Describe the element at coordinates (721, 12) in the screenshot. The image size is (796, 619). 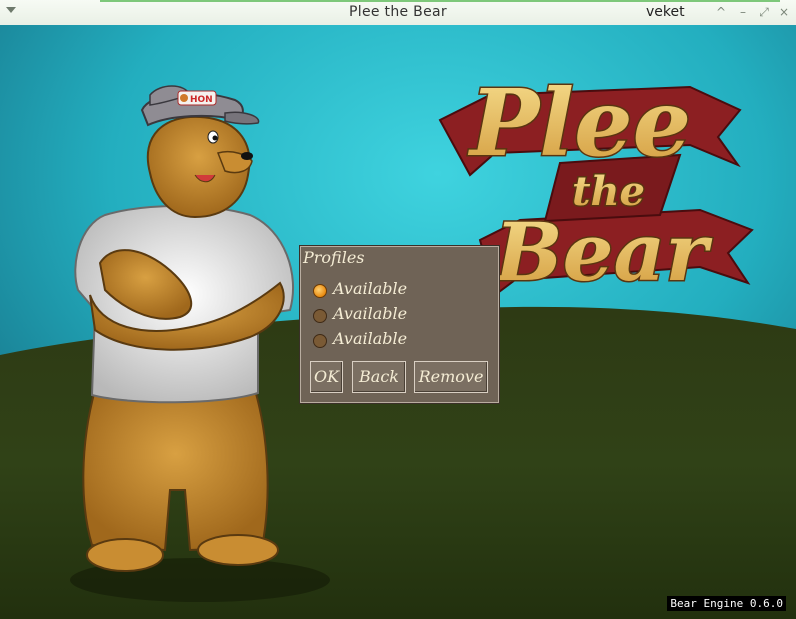
I see `shade-icon: ^` at that location.